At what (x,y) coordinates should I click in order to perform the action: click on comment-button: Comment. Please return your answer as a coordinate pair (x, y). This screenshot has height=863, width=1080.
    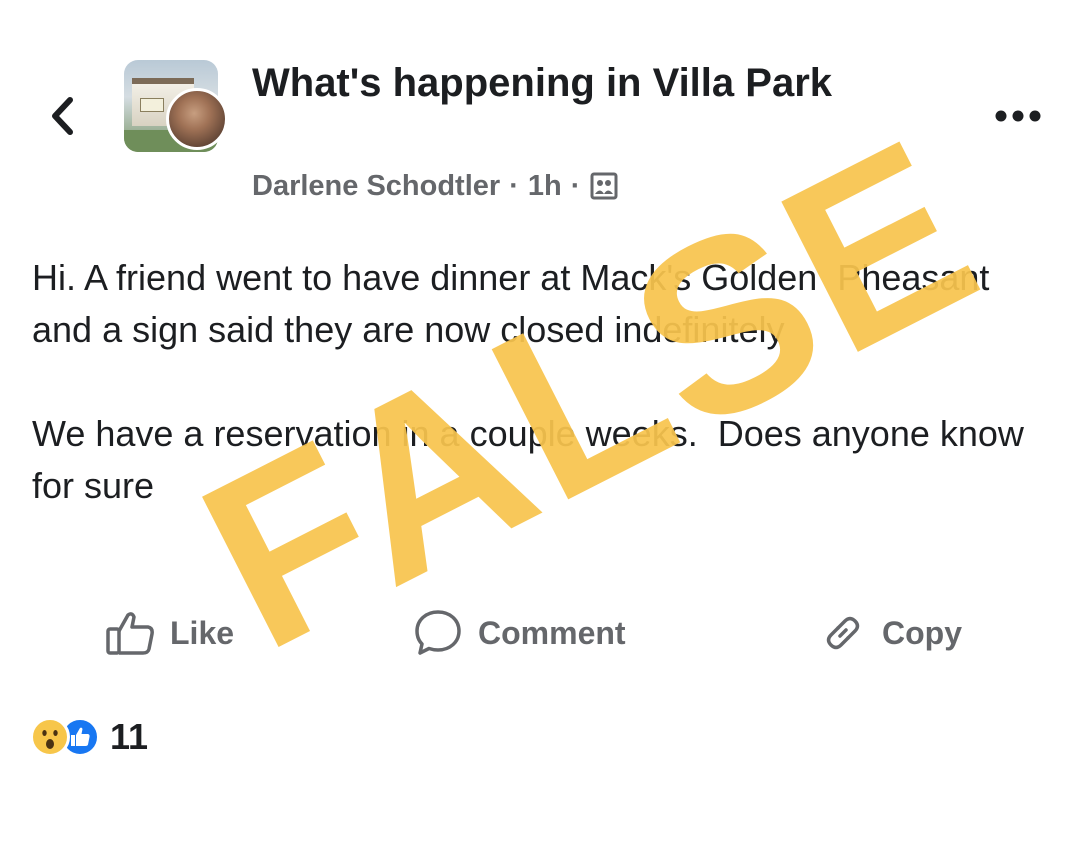
    Looking at the image, I should click on (519, 633).